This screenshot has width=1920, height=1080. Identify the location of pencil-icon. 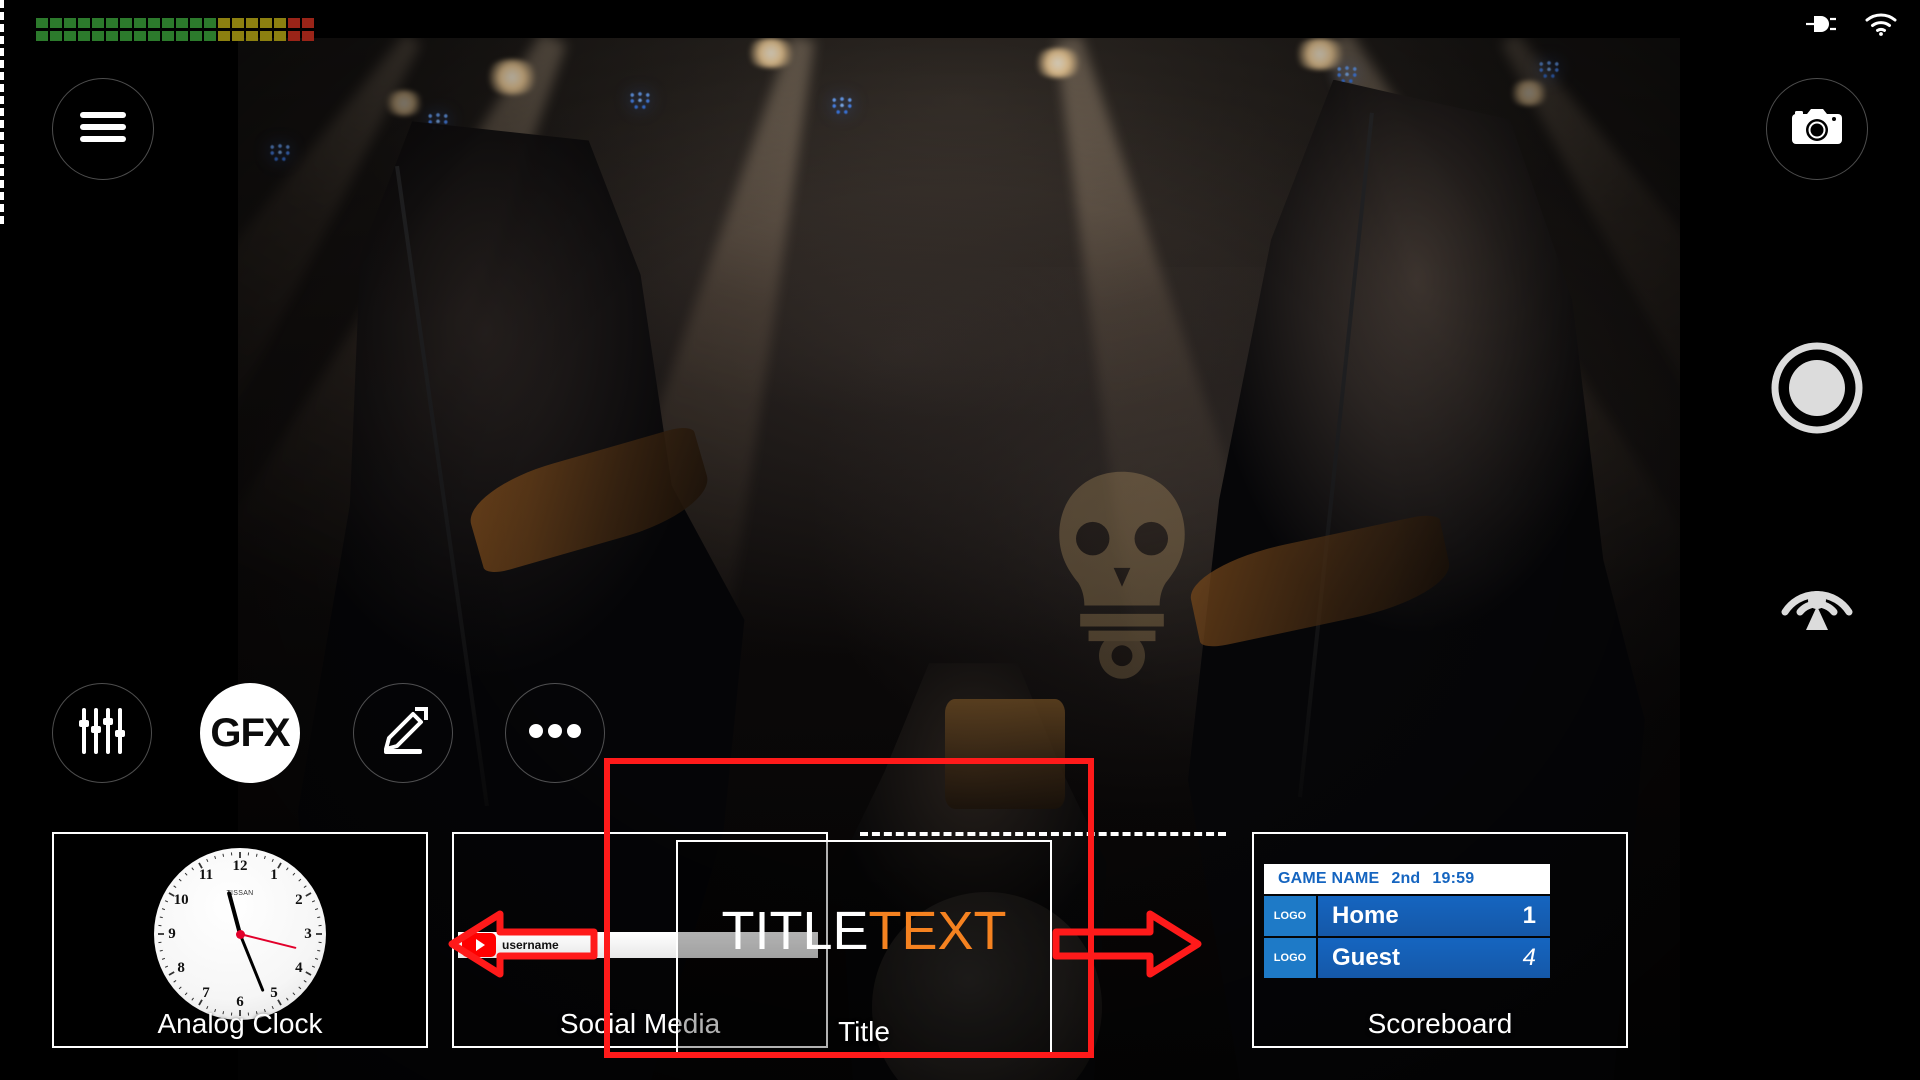
(403, 733).